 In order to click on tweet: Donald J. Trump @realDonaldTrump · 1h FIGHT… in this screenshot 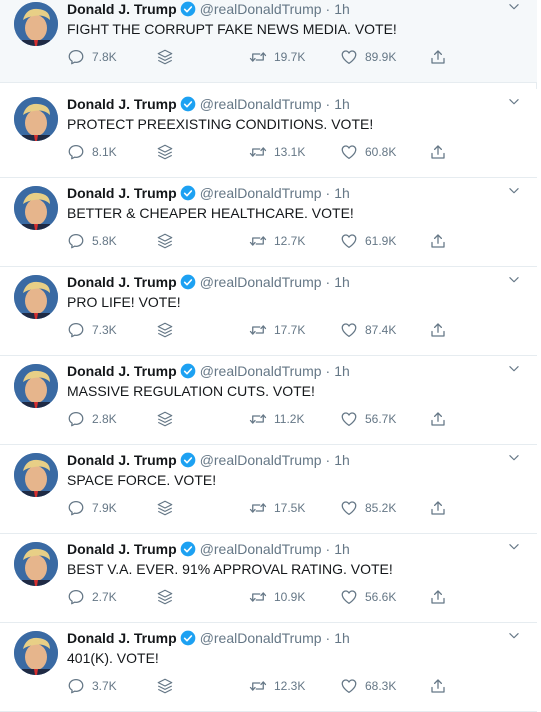, I will do `click(268, 41)`.